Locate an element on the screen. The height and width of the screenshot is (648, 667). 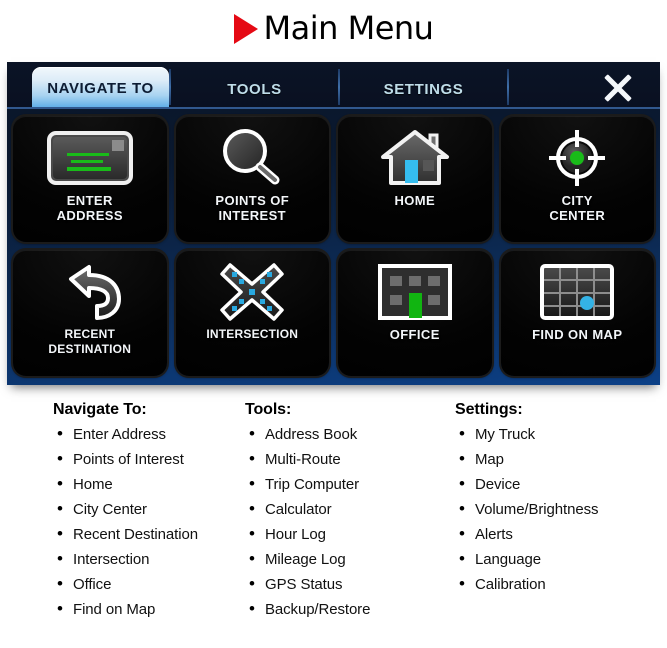
tab-settings: SETTINGS is located at coordinates (423, 89).